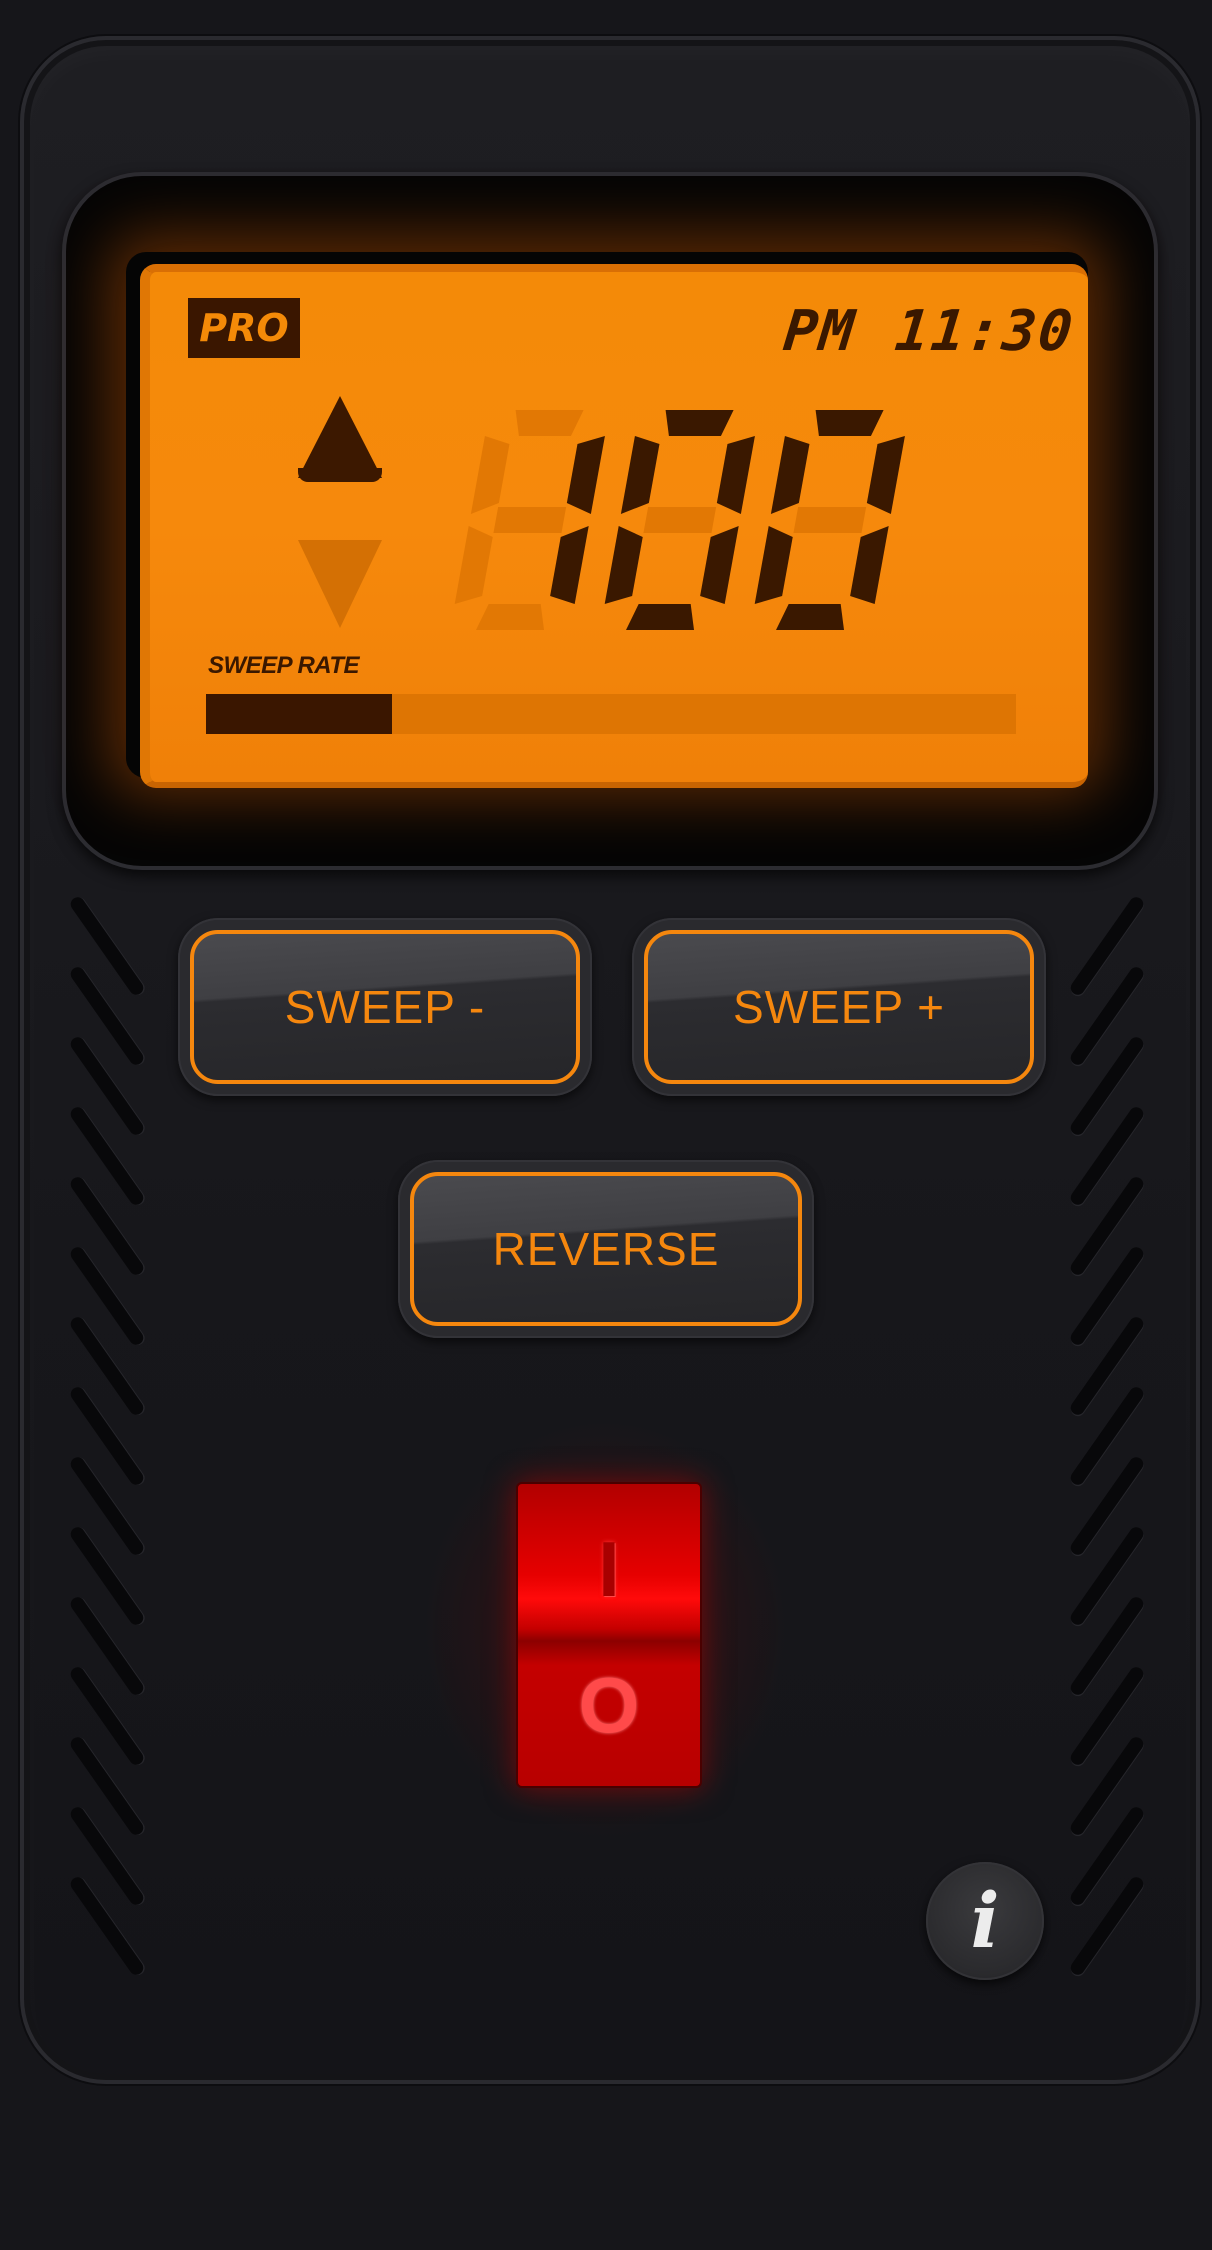 The height and width of the screenshot is (2250, 1212). I want to click on sweep-rate-label: SWEEP RATE, so click(284, 665).